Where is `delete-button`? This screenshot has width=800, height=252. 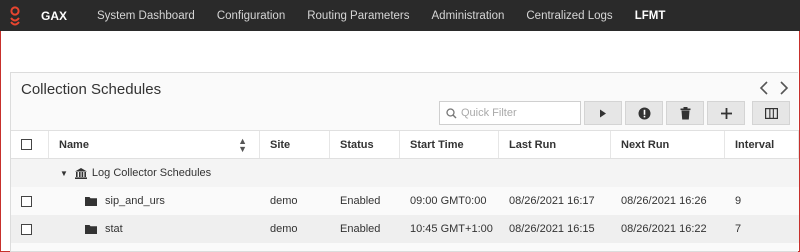 delete-button is located at coordinates (685, 113).